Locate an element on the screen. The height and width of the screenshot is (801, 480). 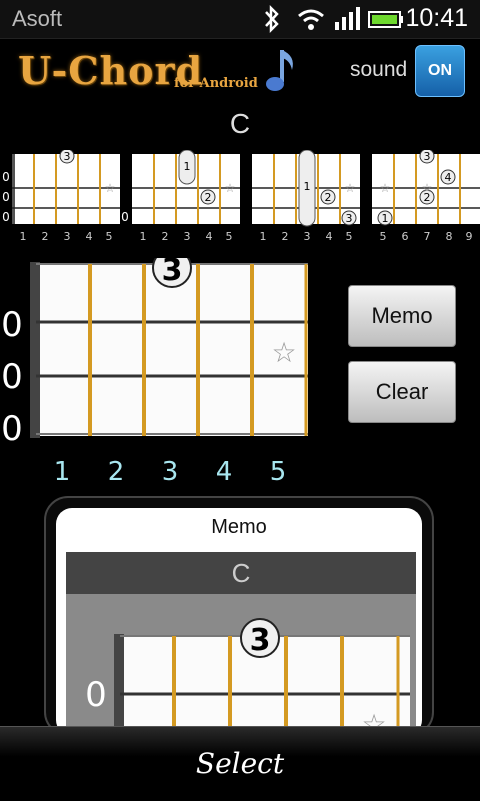
star-marker-icon: ☆ is located at coordinates (283, 352).